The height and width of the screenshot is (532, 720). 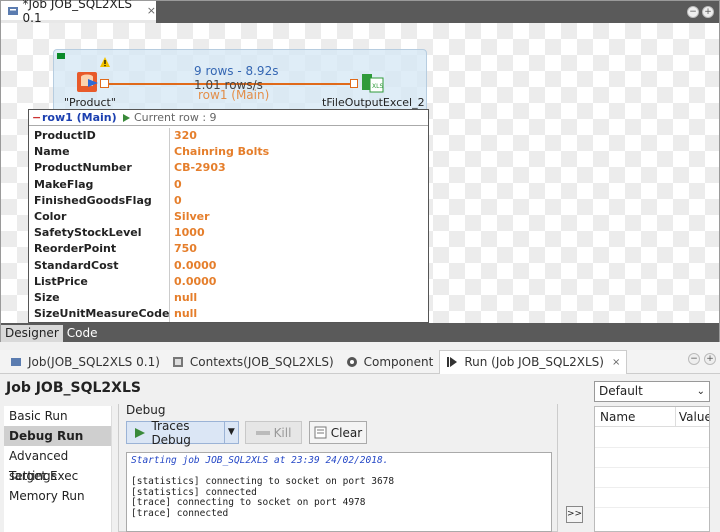 What do you see at coordinates (93, 200) in the screenshot?
I see `field-name: FinishedGoodsFlag` at bounding box center [93, 200].